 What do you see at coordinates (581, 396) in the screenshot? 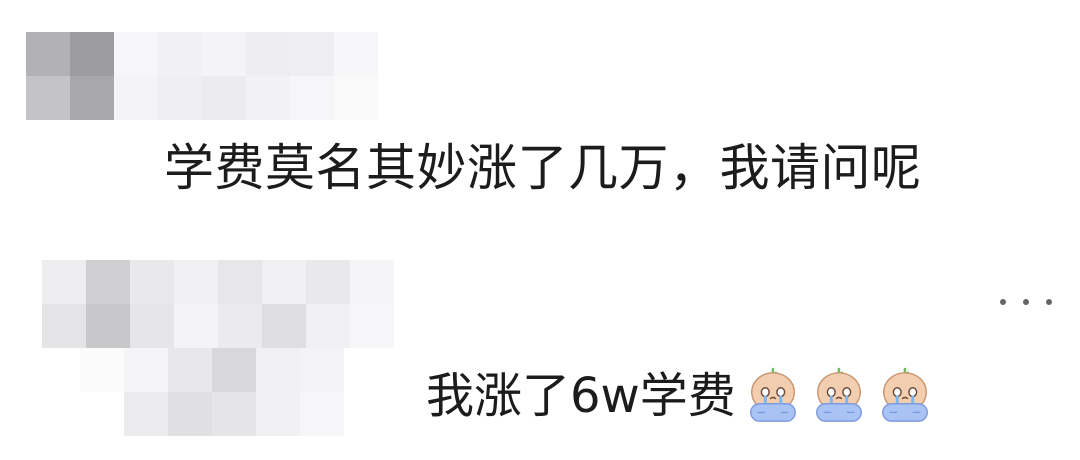
I see `reply-text: 我涨了6w学费` at bounding box center [581, 396].